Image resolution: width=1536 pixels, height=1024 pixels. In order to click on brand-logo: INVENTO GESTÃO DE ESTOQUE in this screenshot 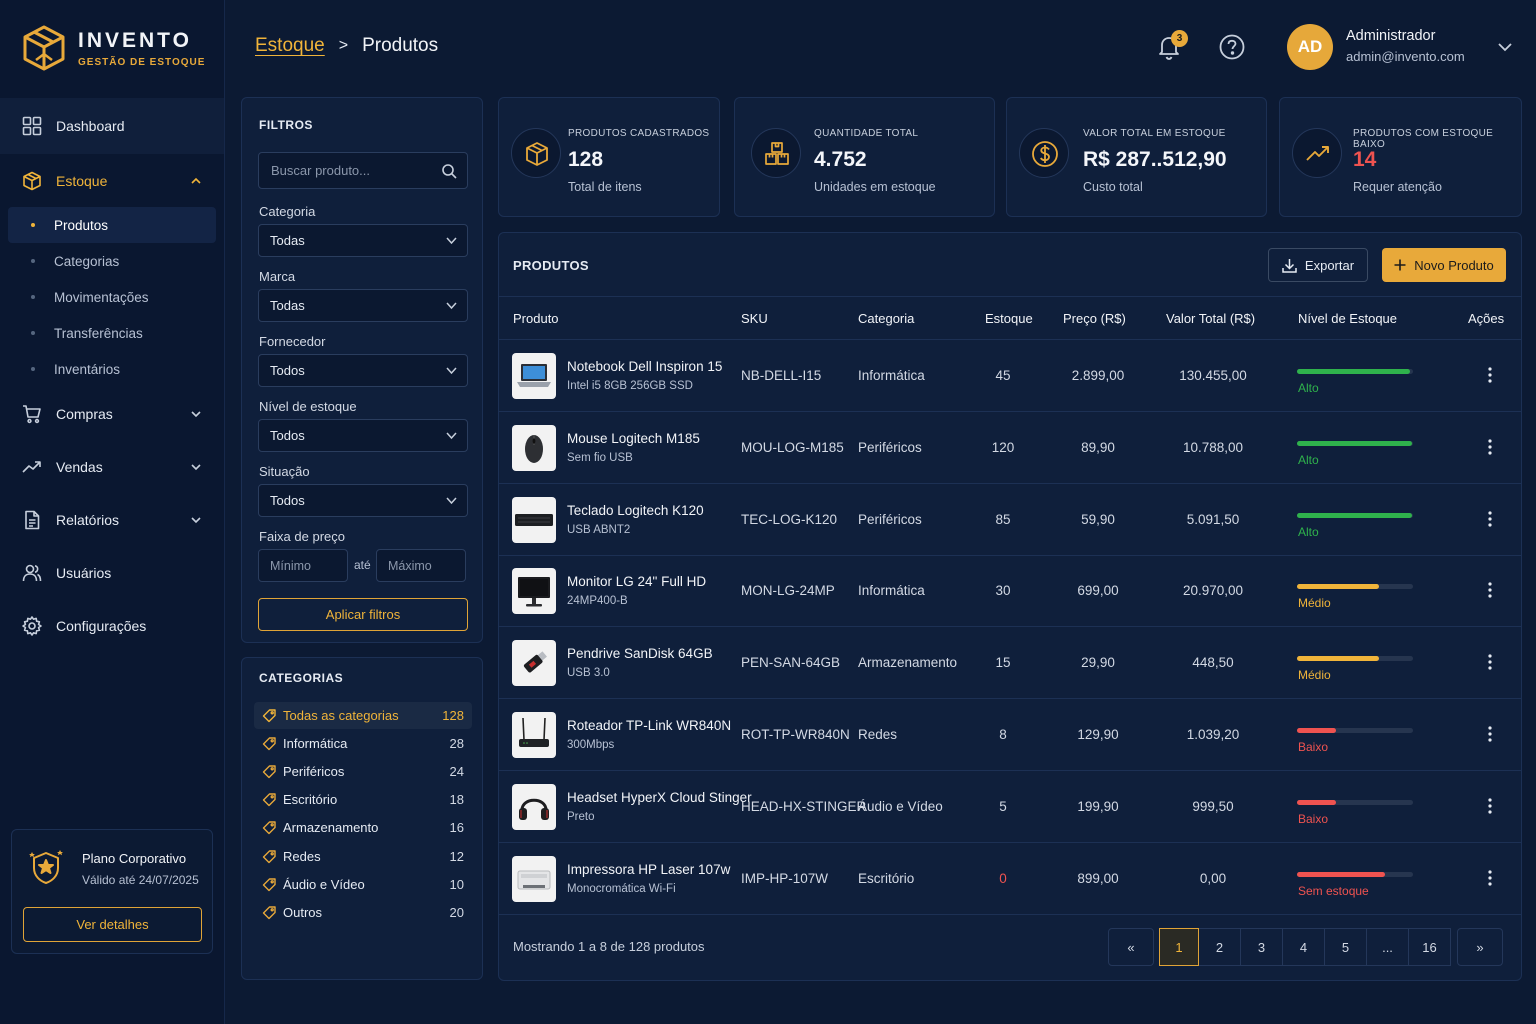, I will do `click(113, 48)`.